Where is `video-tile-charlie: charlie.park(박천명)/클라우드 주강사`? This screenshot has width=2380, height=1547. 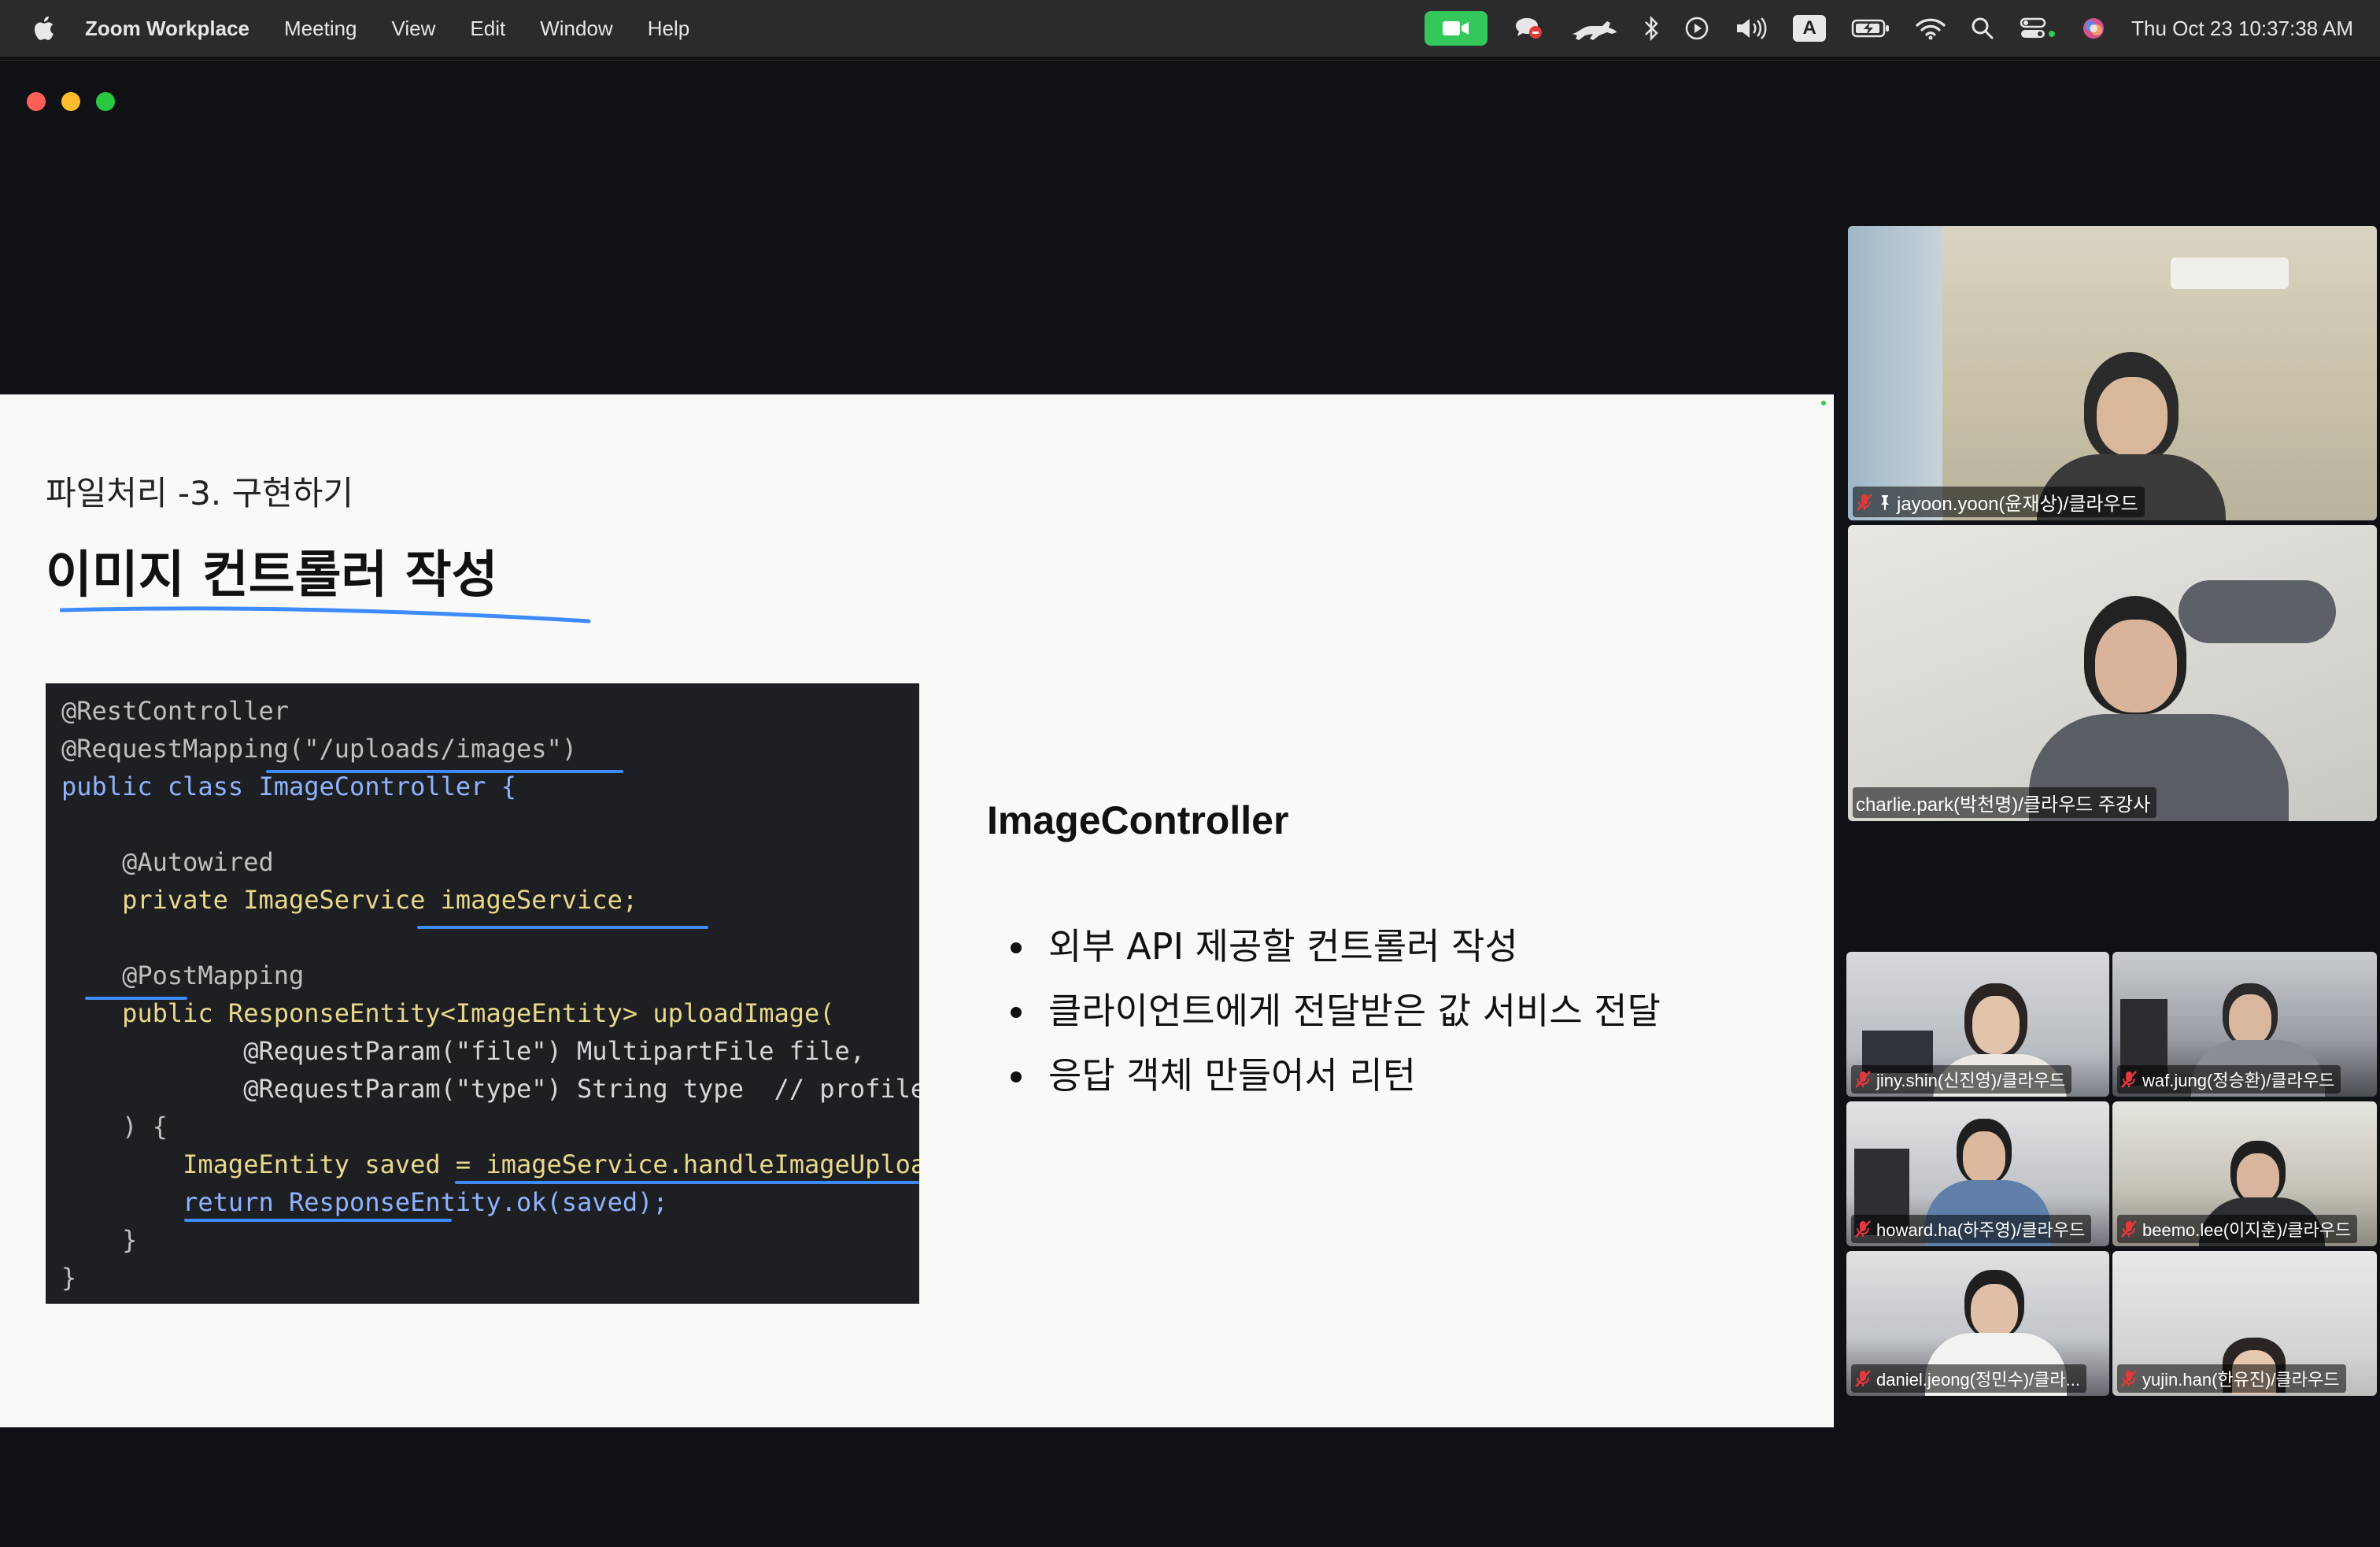 video-tile-charlie: charlie.park(박천명)/클라우드 주강사 is located at coordinates (2112, 673).